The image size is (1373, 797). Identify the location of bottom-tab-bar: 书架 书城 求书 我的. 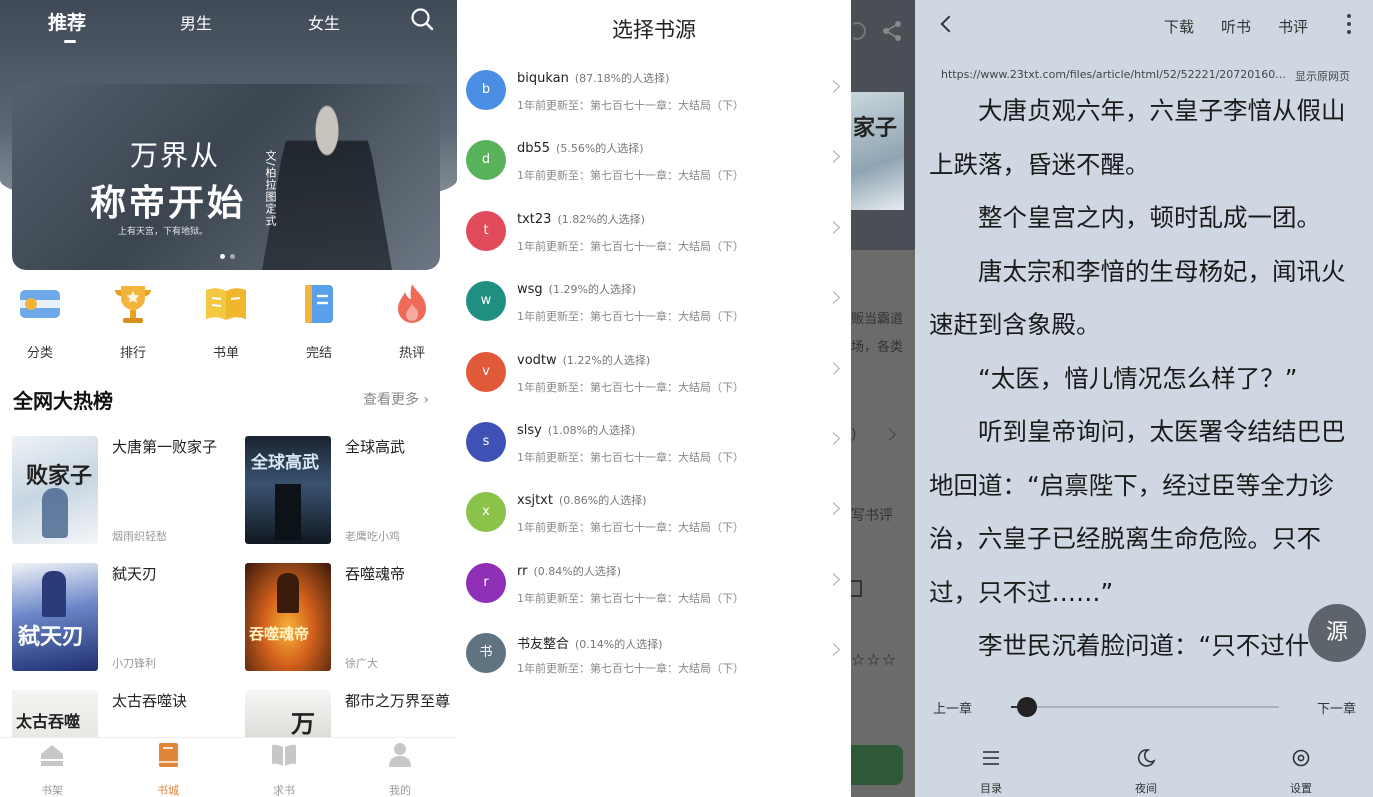
(228, 767).